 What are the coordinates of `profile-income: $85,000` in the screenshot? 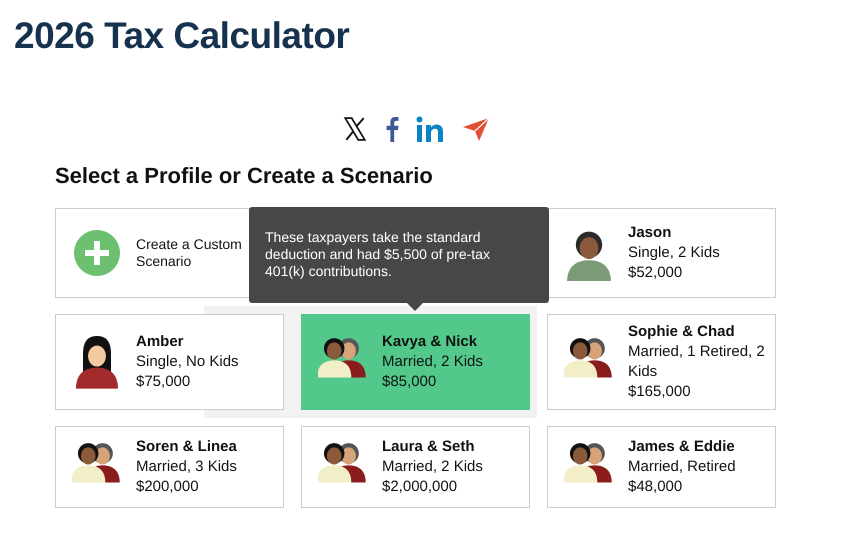 It's located at (410, 382).